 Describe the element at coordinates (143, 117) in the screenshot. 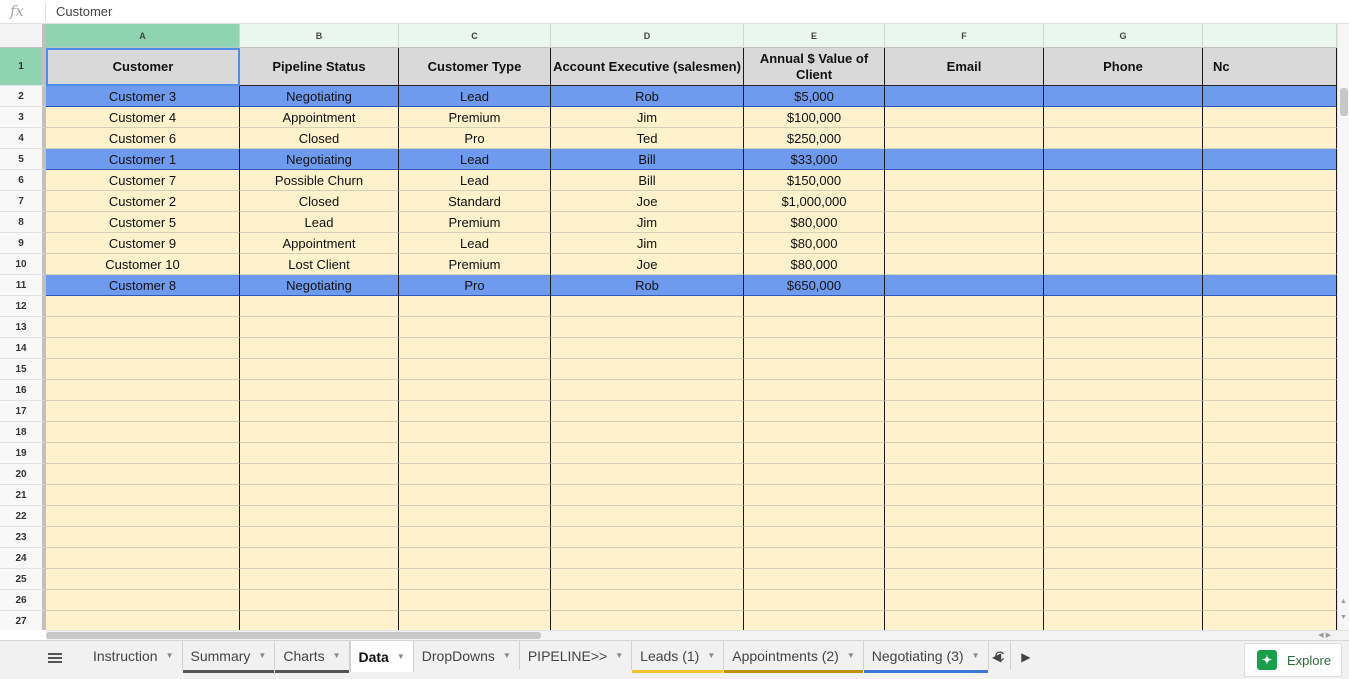

I see `cell: Customer 4` at that location.